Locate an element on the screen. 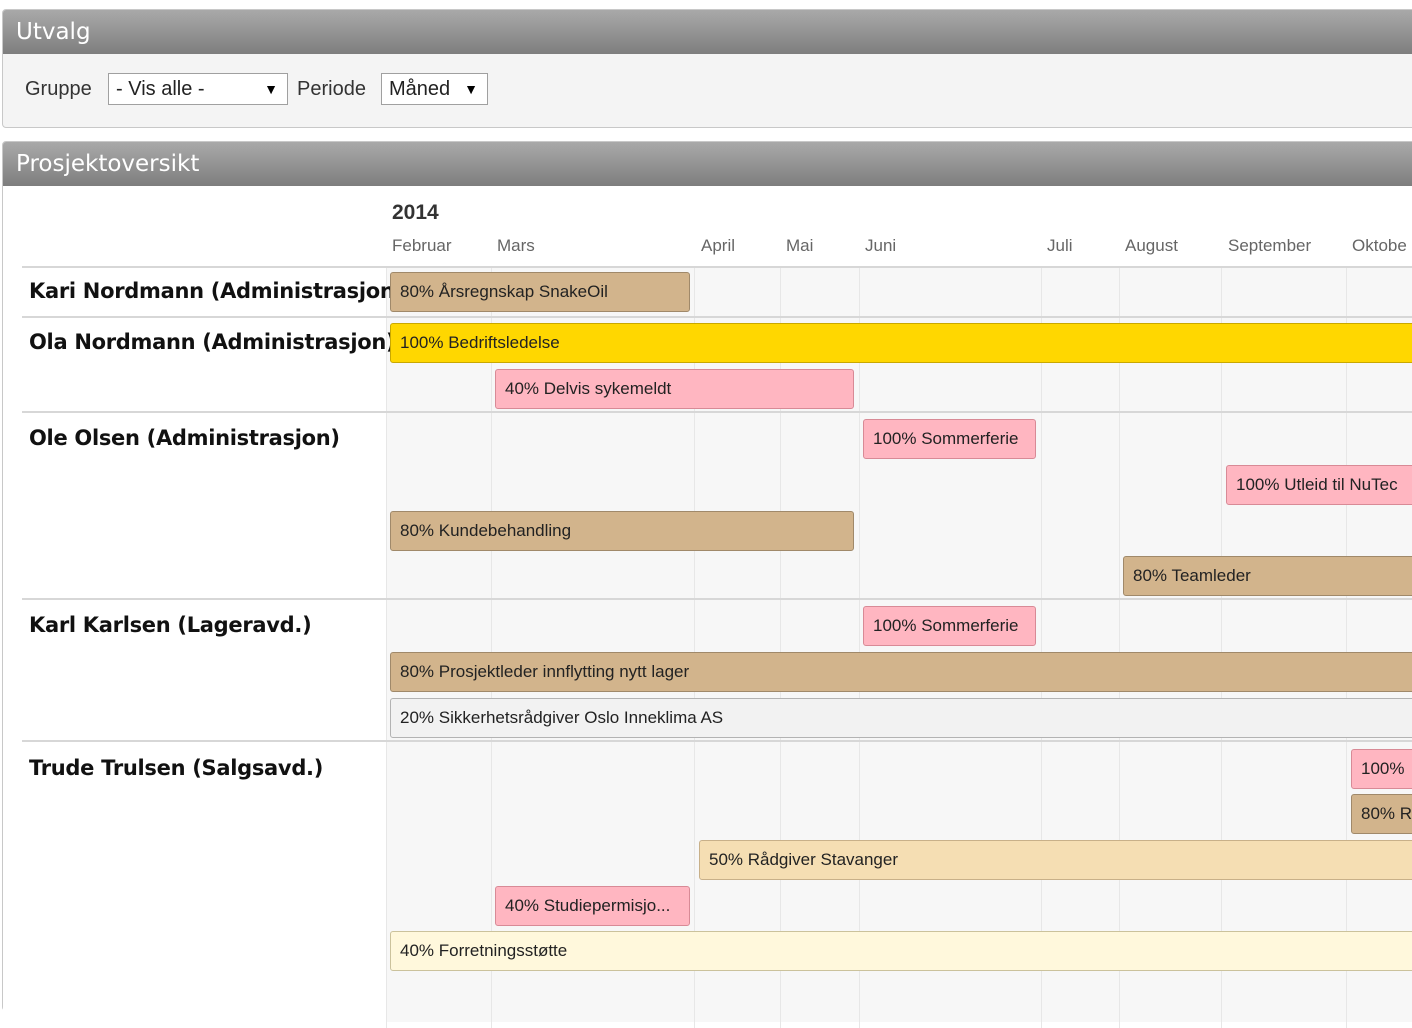 The width and height of the screenshot is (1412, 1028). utvalg-title: Utvalg is located at coordinates (707, 32).